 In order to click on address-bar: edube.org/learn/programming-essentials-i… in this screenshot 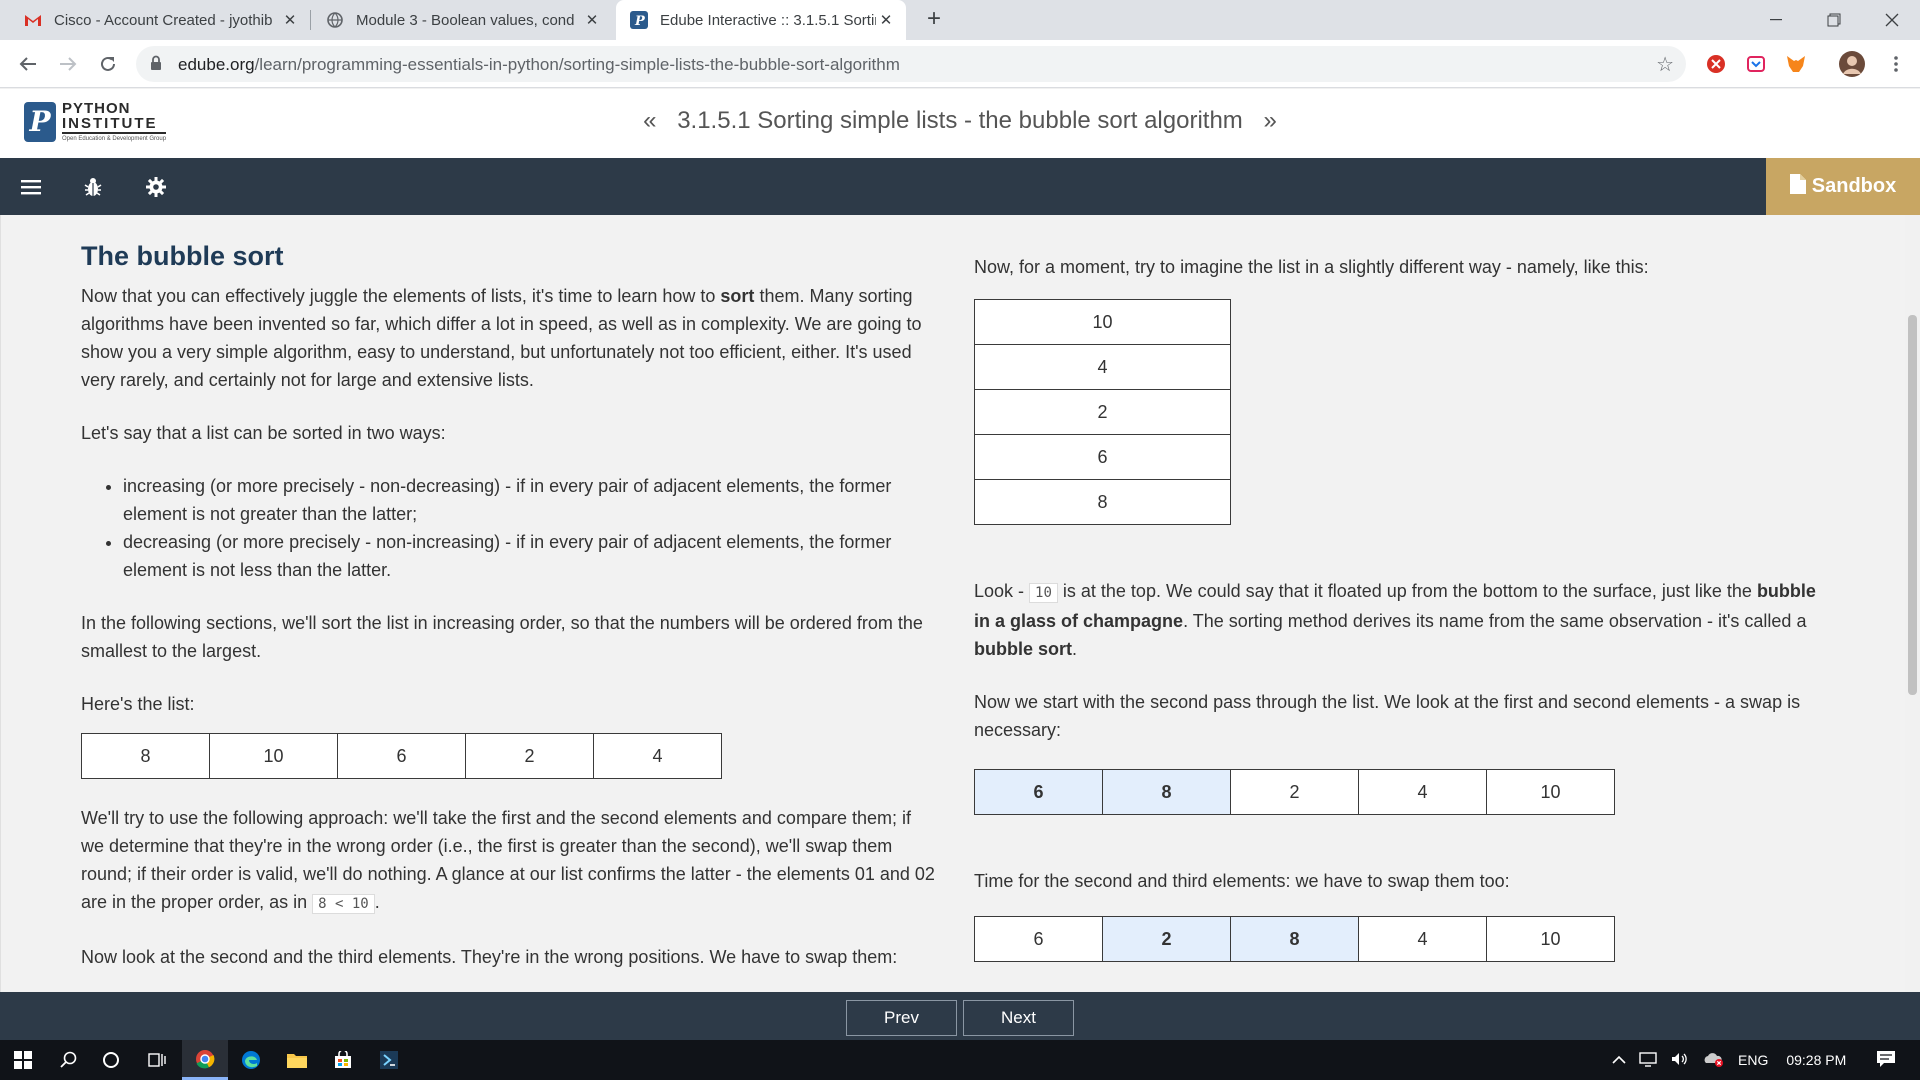, I will do `click(911, 64)`.